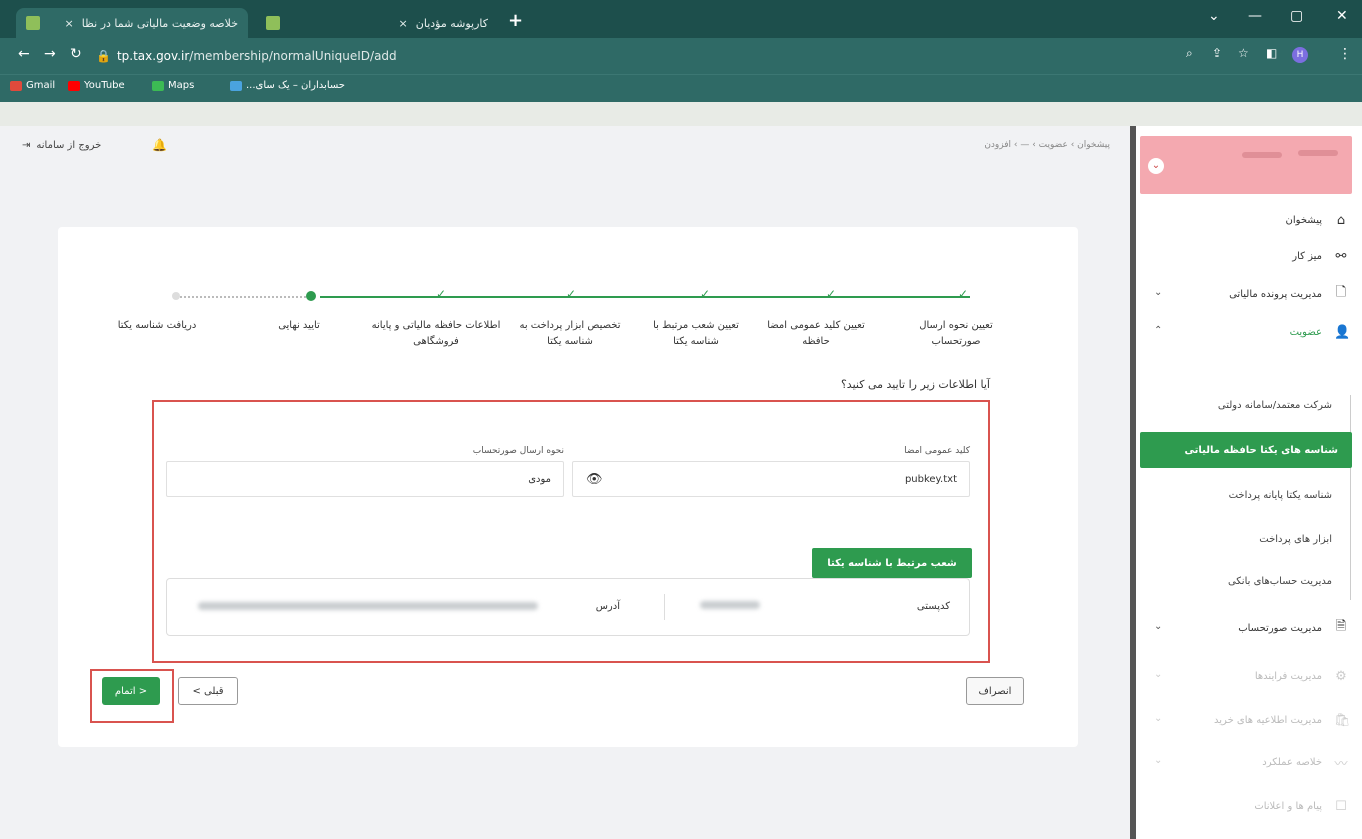 This screenshot has height=839, width=1362. Describe the element at coordinates (159, 23) in the screenshot. I see `tab-title: خلاصه وضعیت مالیاتی شما در نظا` at that location.